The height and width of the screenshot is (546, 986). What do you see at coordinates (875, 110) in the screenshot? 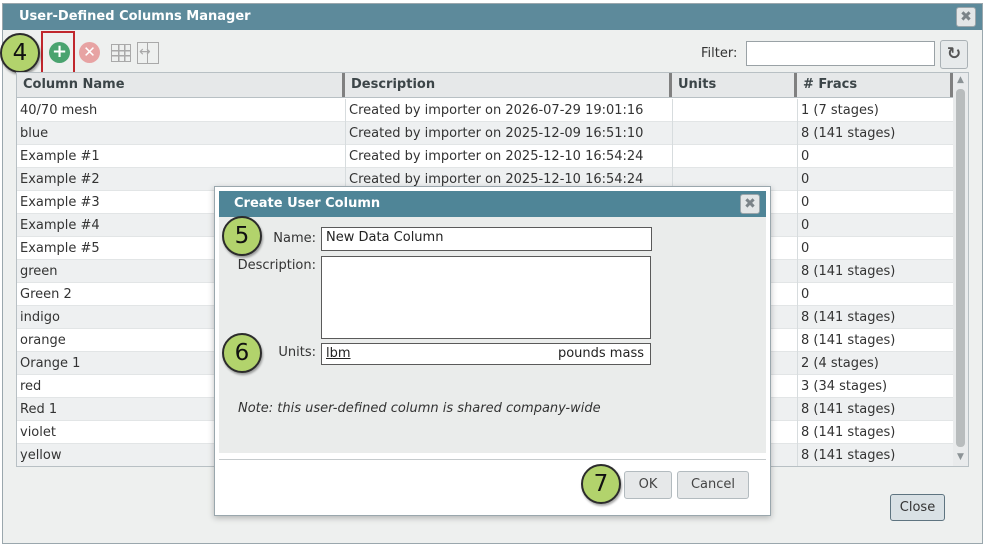
I see `cell-fracs: 1 (7 stages)` at bounding box center [875, 110].